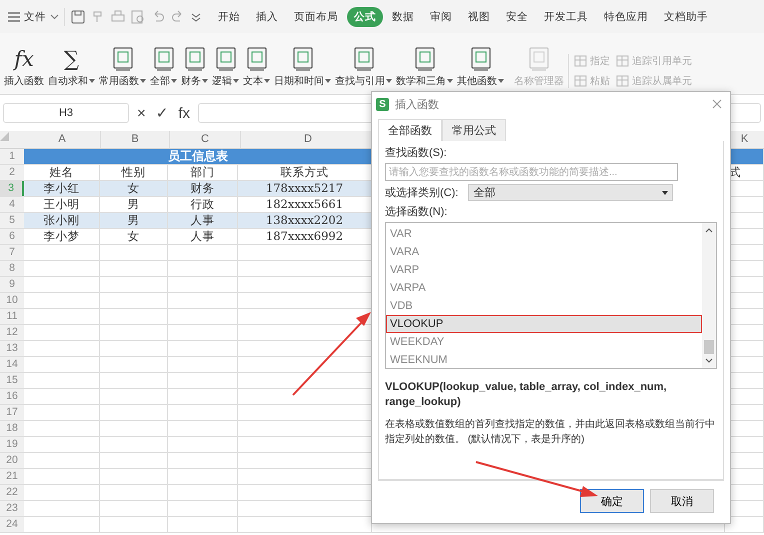  Describe the element at coordinates (24, 59) in the screenshot. I see `function-icon: fx` at that location.